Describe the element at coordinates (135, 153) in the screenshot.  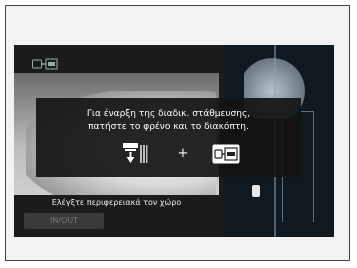
I see `brake-pedal-icon` at that location.